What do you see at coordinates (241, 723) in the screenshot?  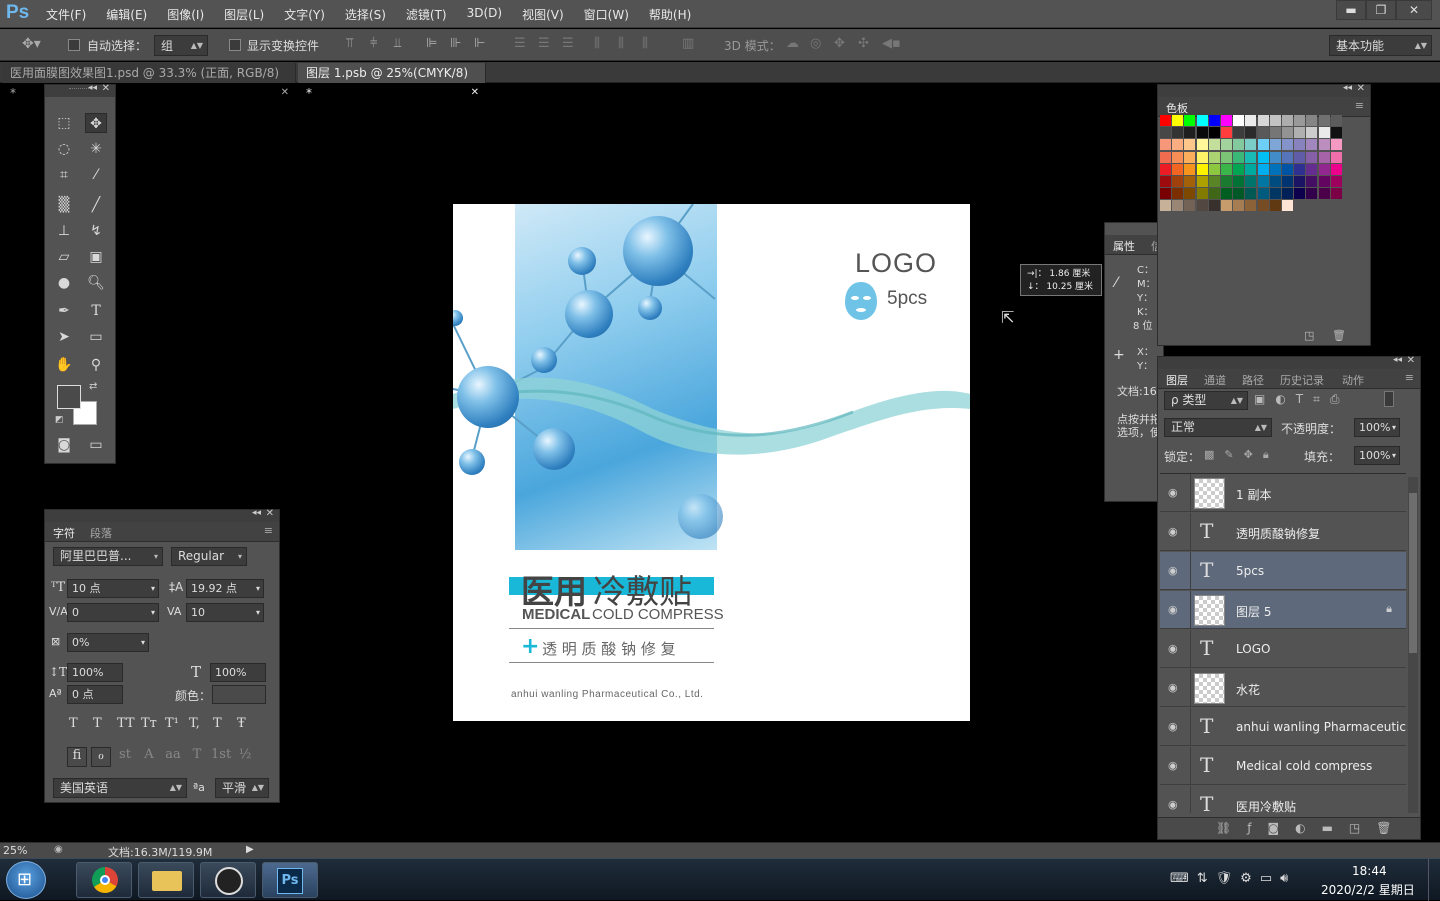 I see `text-style-button: Ŧ` at bounding box center [241, 723].